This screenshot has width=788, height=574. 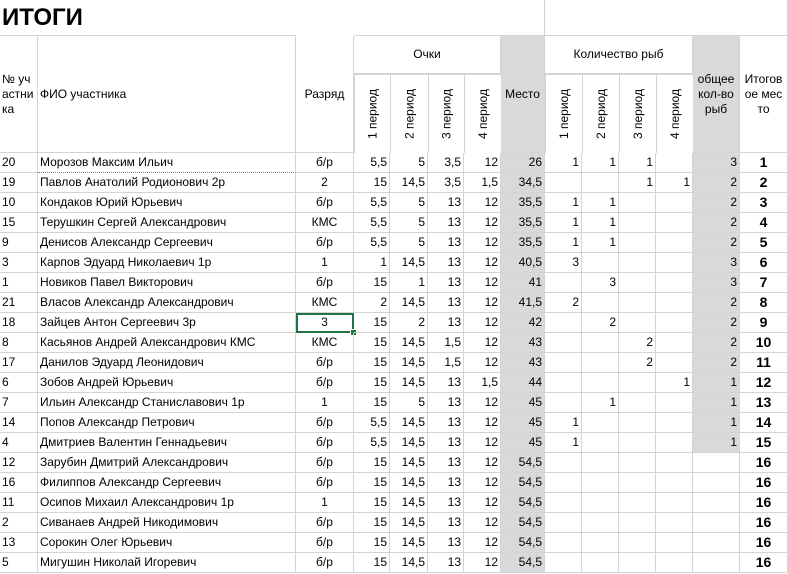 I want to click on cell-total-fish: 3, so click(x=716, y=163).